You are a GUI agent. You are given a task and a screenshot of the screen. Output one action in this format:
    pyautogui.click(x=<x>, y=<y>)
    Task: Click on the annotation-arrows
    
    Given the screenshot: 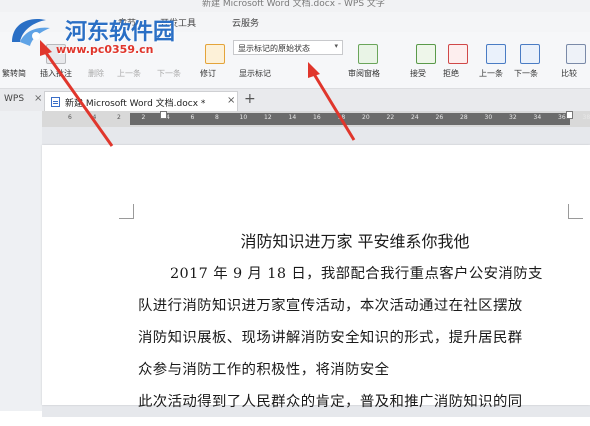 What is the action you would take?
    pyautogui.click(x=198, y=93)
    